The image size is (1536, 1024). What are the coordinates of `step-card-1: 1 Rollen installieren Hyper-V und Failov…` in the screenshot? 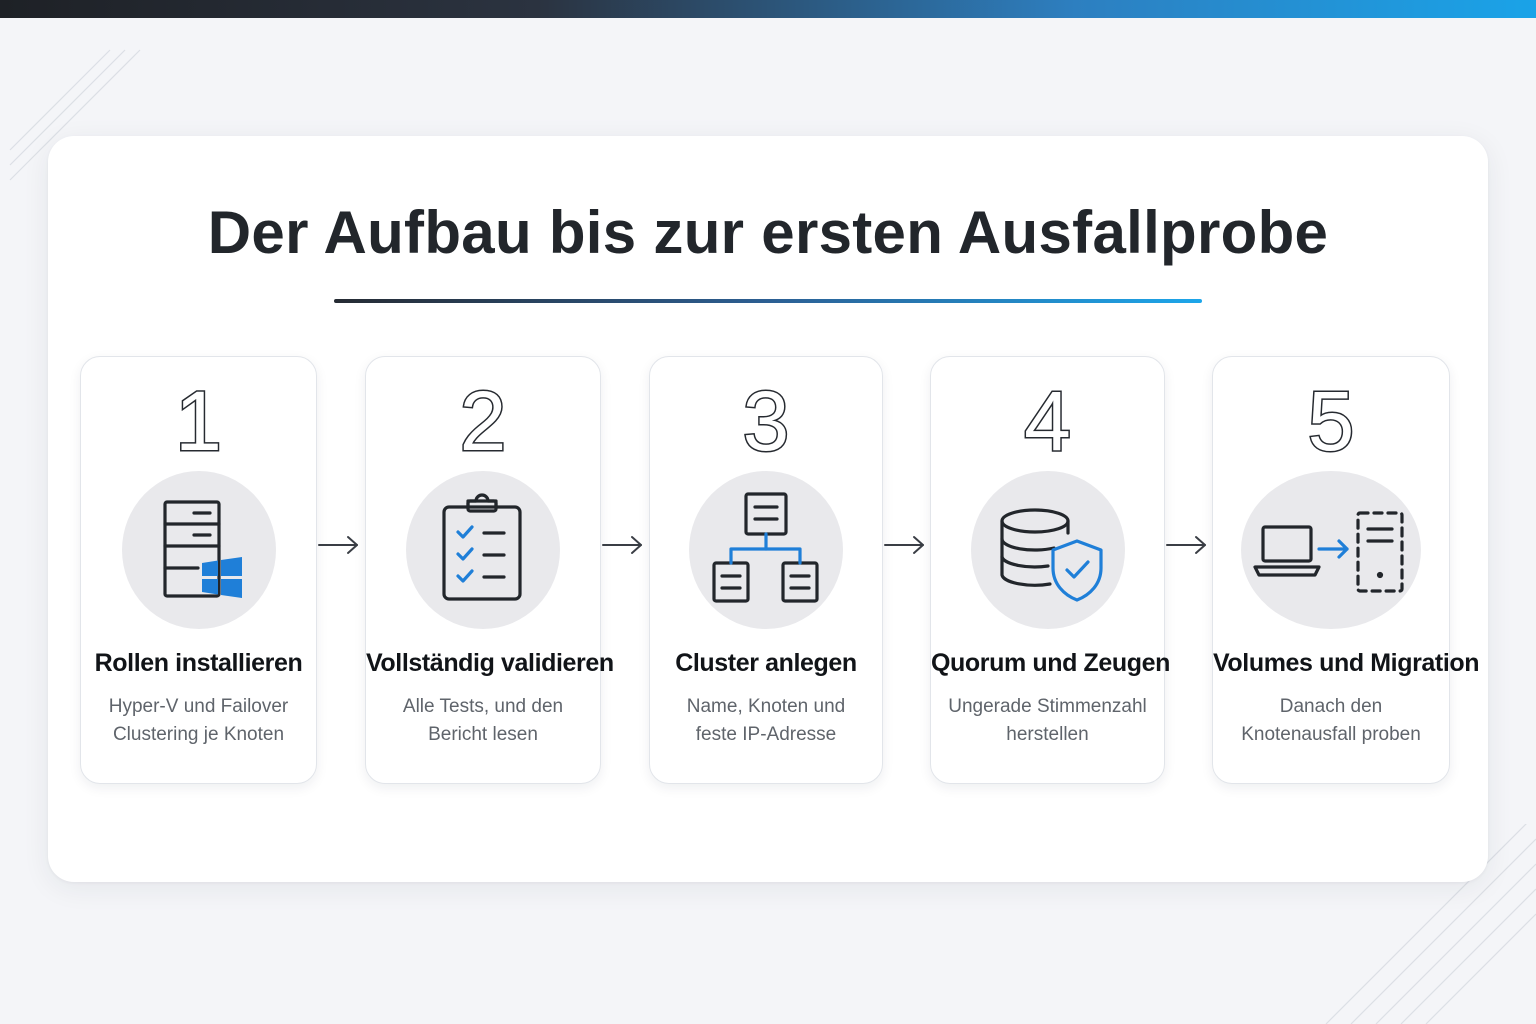 It's located at (198, 570).